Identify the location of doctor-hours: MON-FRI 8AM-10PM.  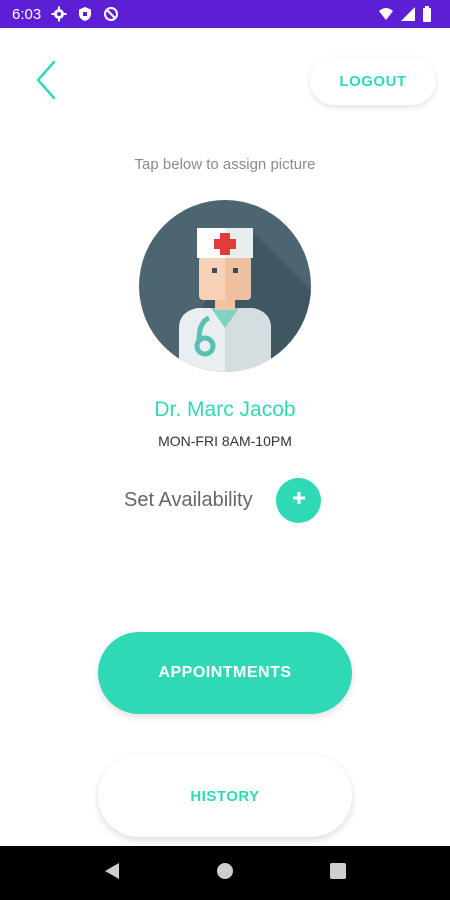
(225, 441).